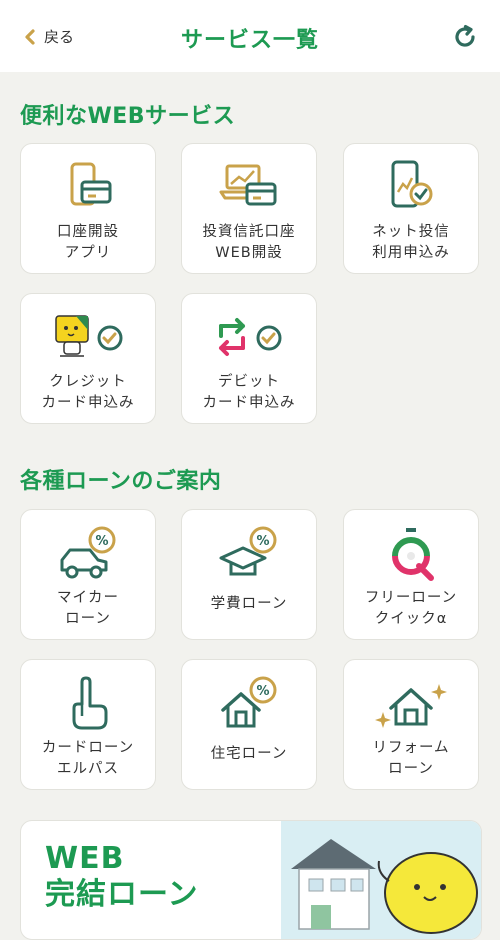 Image resolution: width=500 pixels, height=940 pixels. I want to click on section-title-loans: 各種ローンのご案内, so click(121, 481).